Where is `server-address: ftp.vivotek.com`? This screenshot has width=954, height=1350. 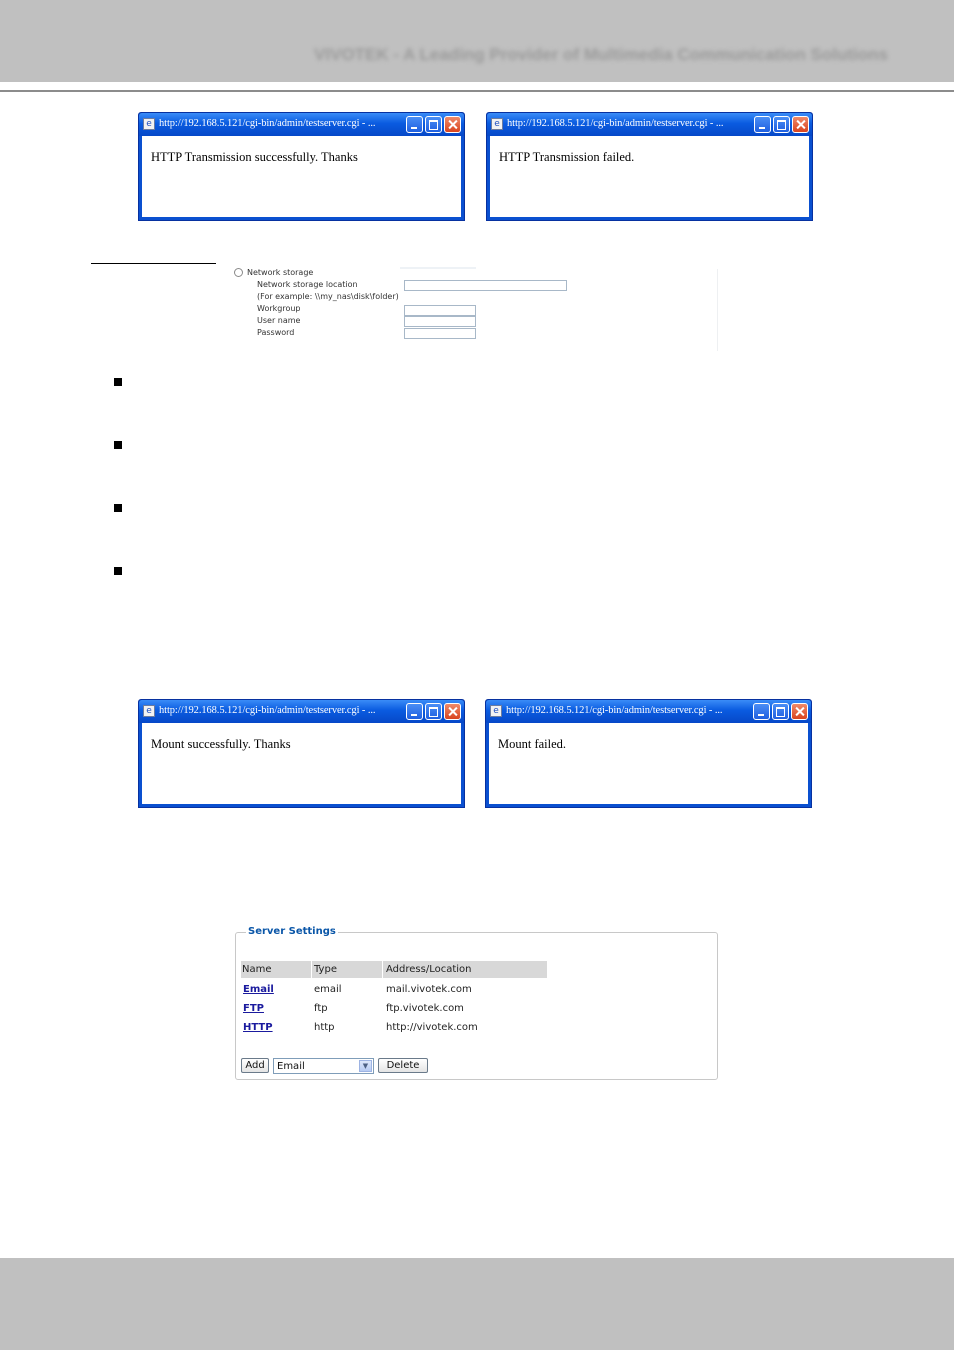
server-address: ftp.vivotek.com is located at coordinates (425, 1008).